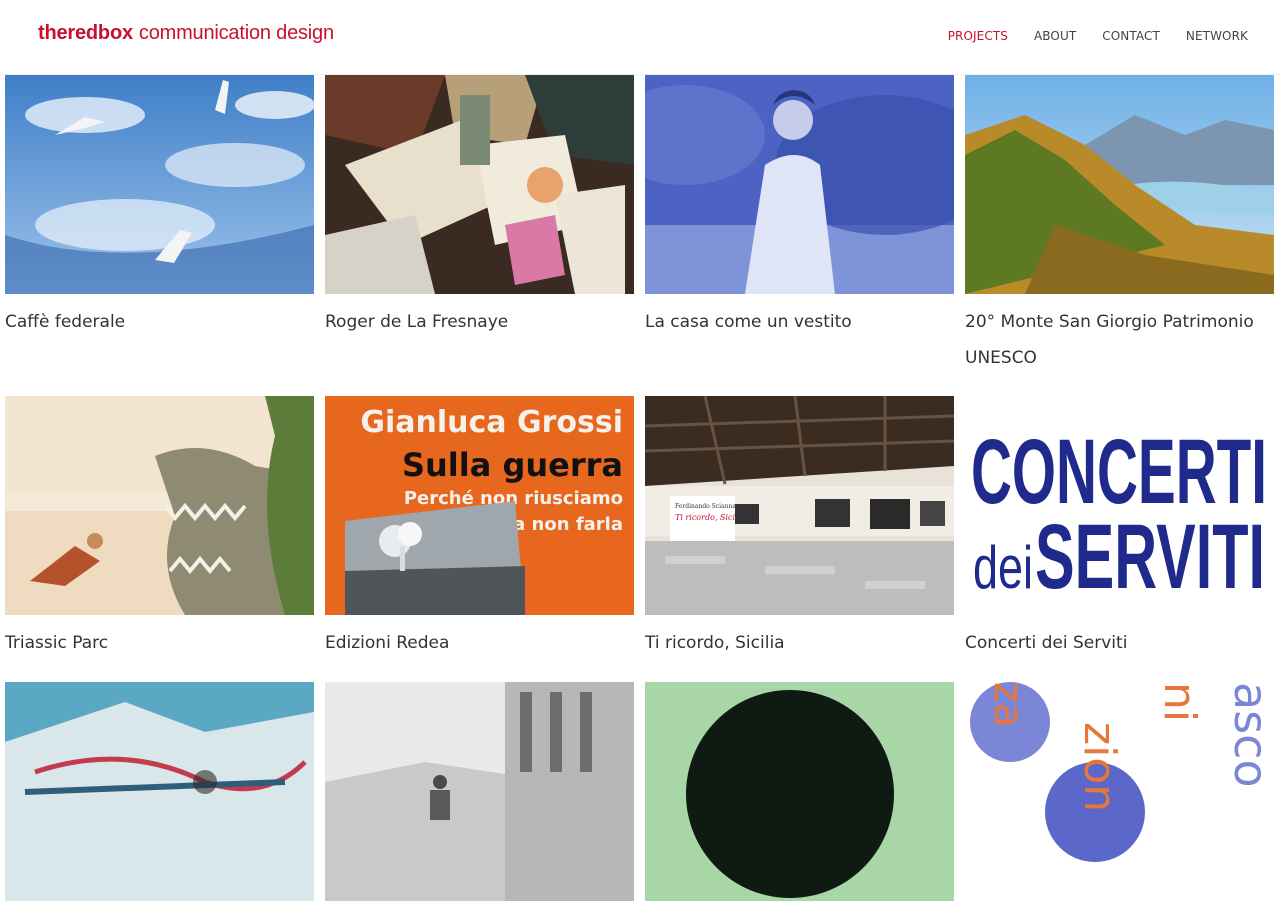 This screenshot has height=911, width=1280. Describe the element at coordinates (159, 643) in the screenshot. I see `project-title: Triassic Parc` at that location.